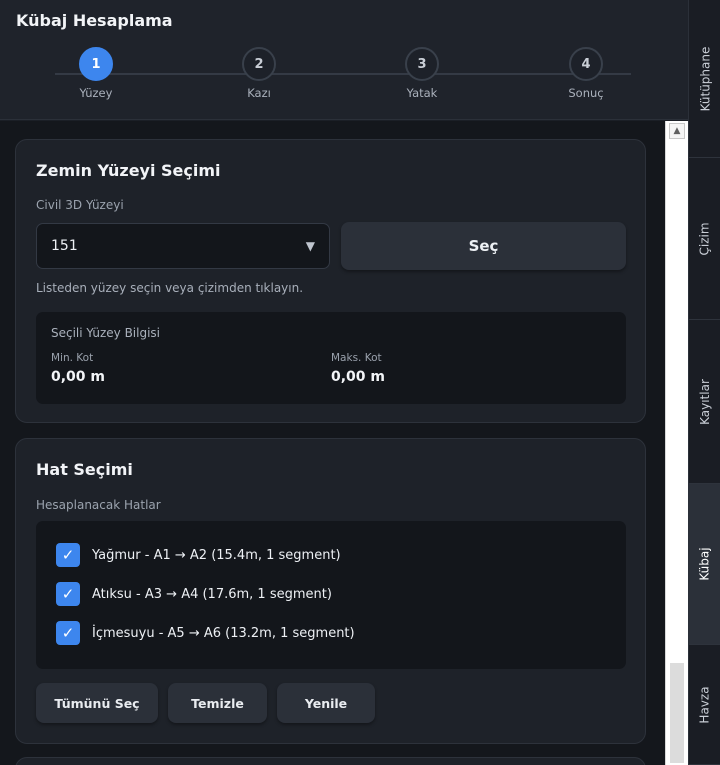 This screenshot has height=765, width=720. I want to click on surface-select-value: 151, so click(64, 246).